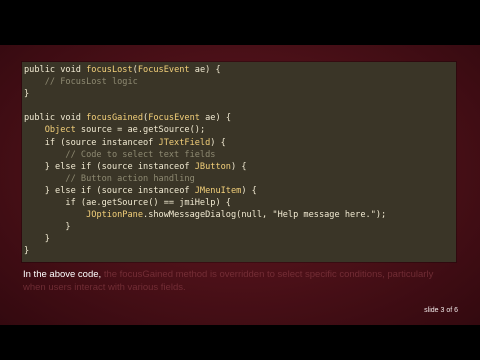 This screenshot has width=480, height=360. I want to click on code-line: // Code to select text fields, so click(205, 155).